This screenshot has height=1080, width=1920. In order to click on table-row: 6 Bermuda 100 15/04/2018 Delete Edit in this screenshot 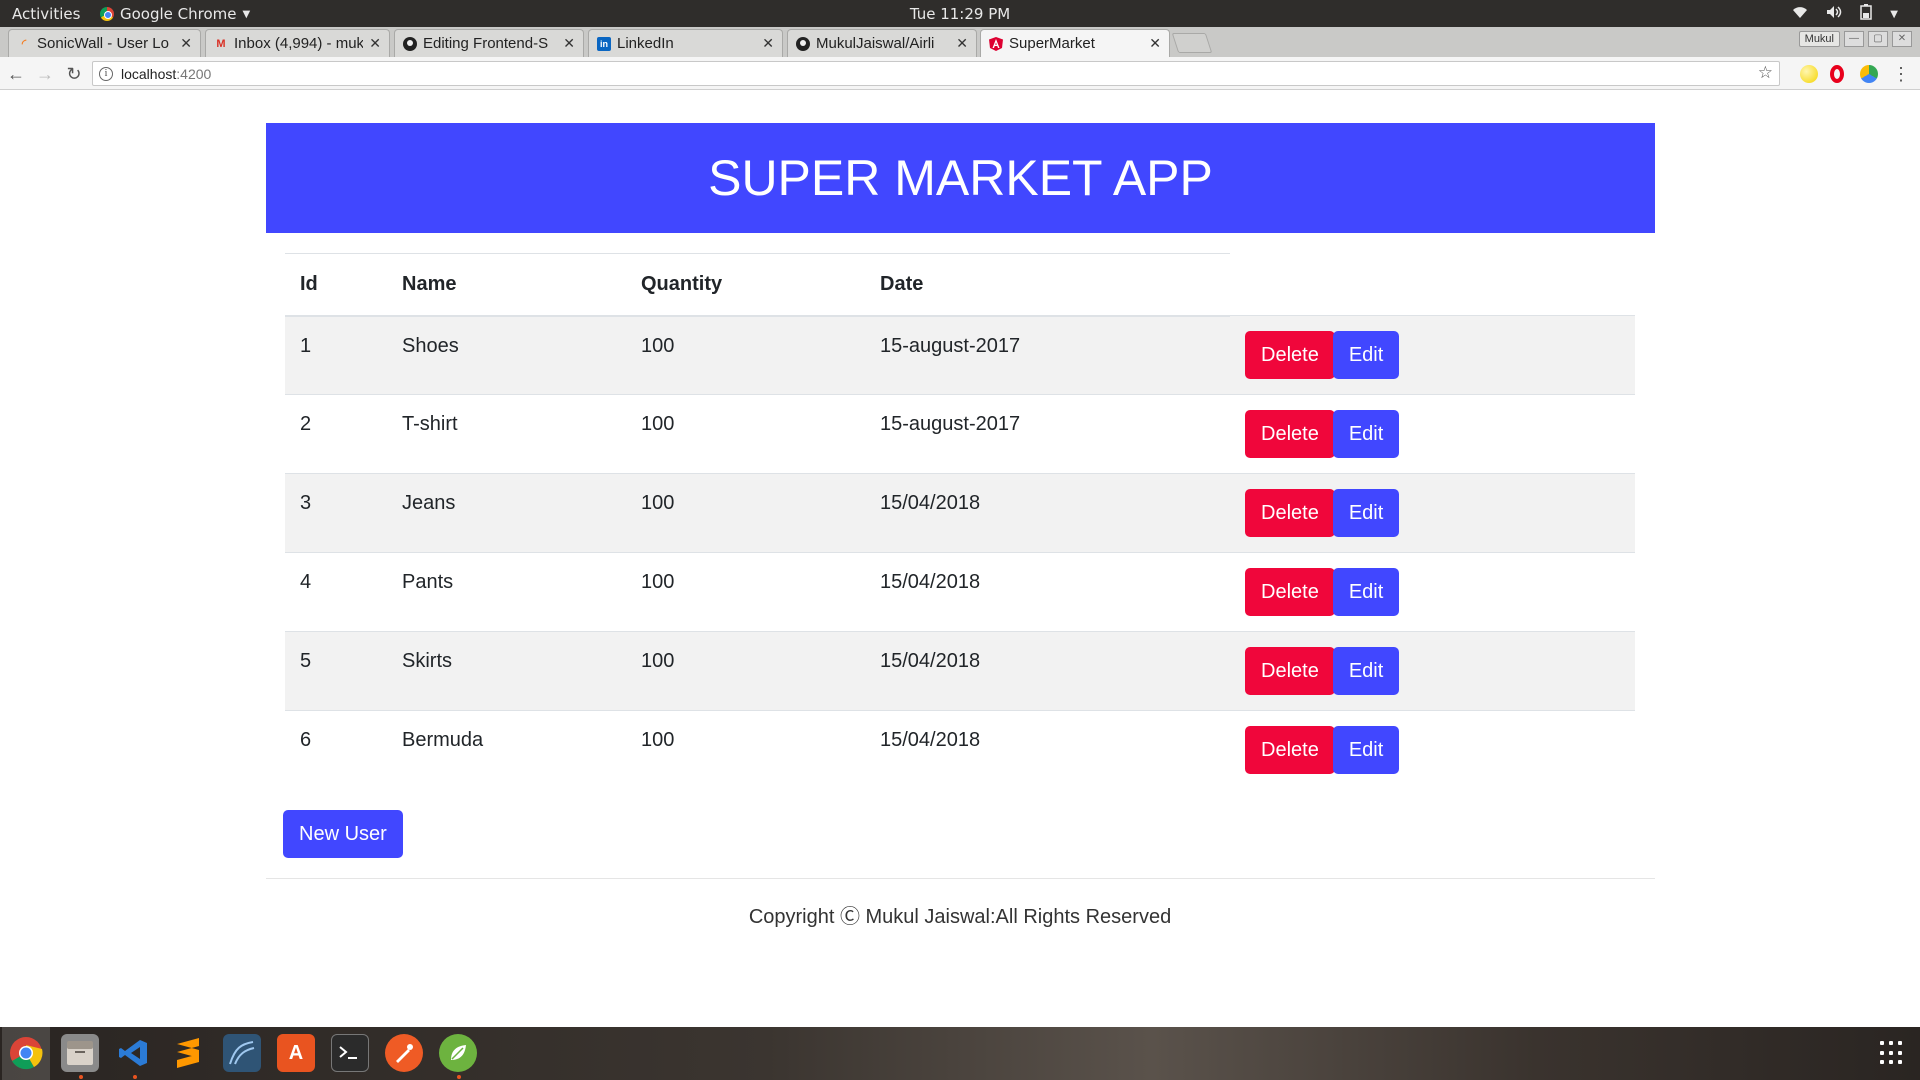, I will do `click(960, 750)`.